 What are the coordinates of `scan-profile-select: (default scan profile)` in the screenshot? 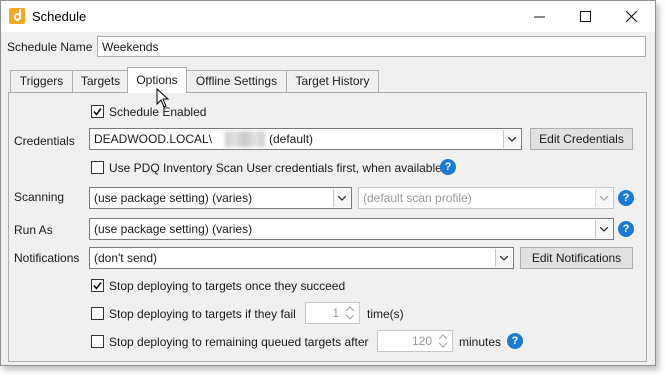 It's located at (486, 198).